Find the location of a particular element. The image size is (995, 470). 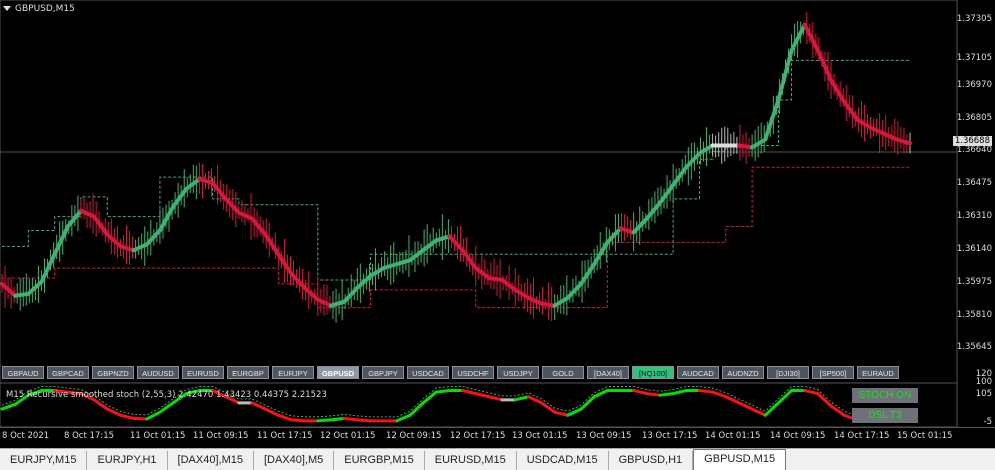

symbol-button-dji30: [DJI30] is located at coordinates (788, 372).